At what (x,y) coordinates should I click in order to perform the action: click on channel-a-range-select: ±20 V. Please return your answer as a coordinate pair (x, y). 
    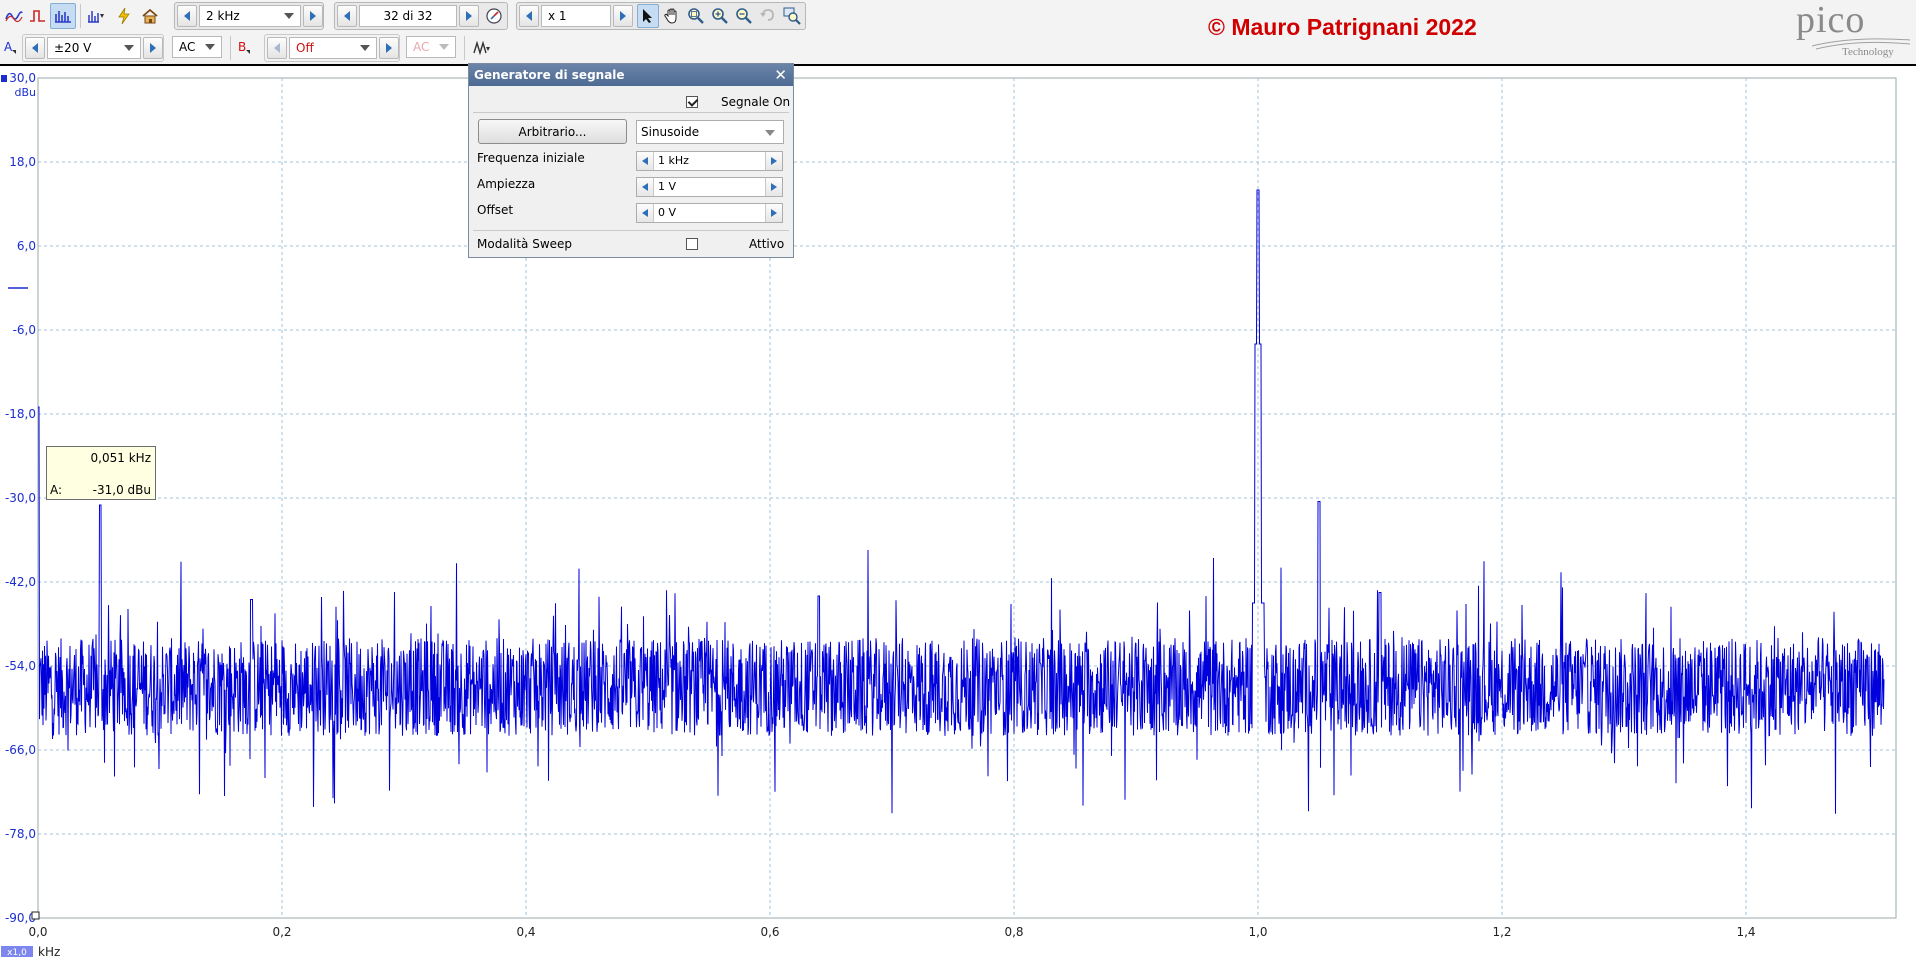
    Looking at the image, I should click on (94, 48).